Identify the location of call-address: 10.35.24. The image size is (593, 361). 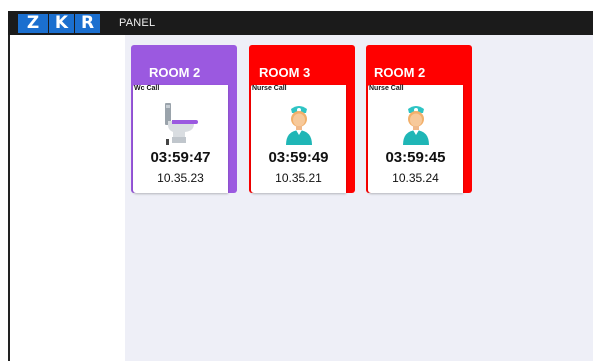
(415, 178).